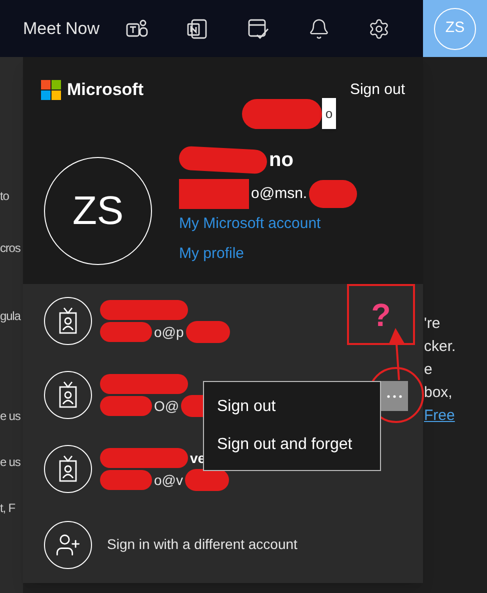  What do you see at coordinates (11, 316) in the screenshot?
I see `partial-text: gula` at bounding box center [11, 316].